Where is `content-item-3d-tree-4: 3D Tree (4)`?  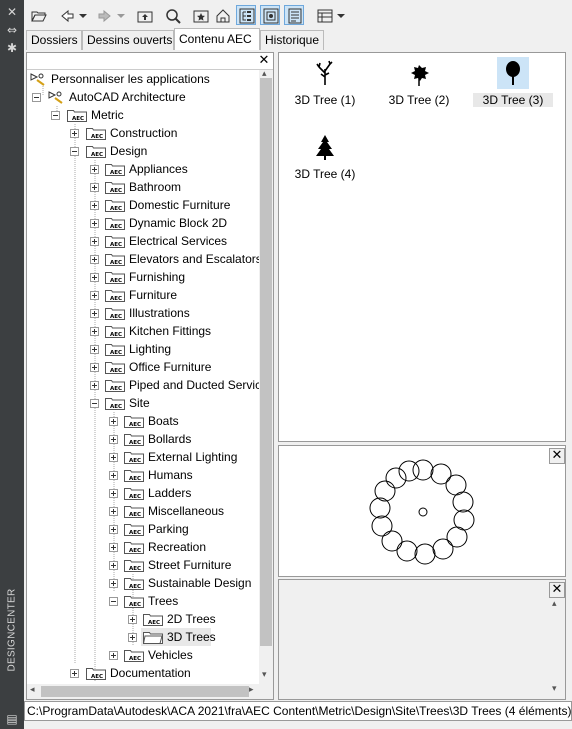 content-item-3d-tree-4: 3D Tree (4) is located at coordinates (325, 161).